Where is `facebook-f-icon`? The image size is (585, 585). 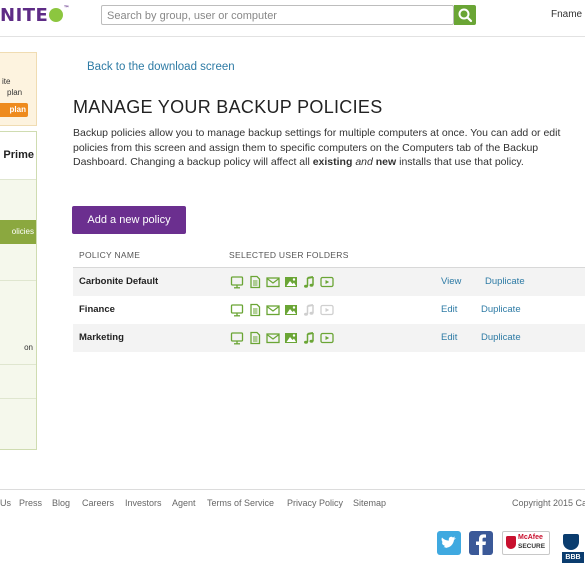 facebook-f-icon is located at coordinates (481, 544).